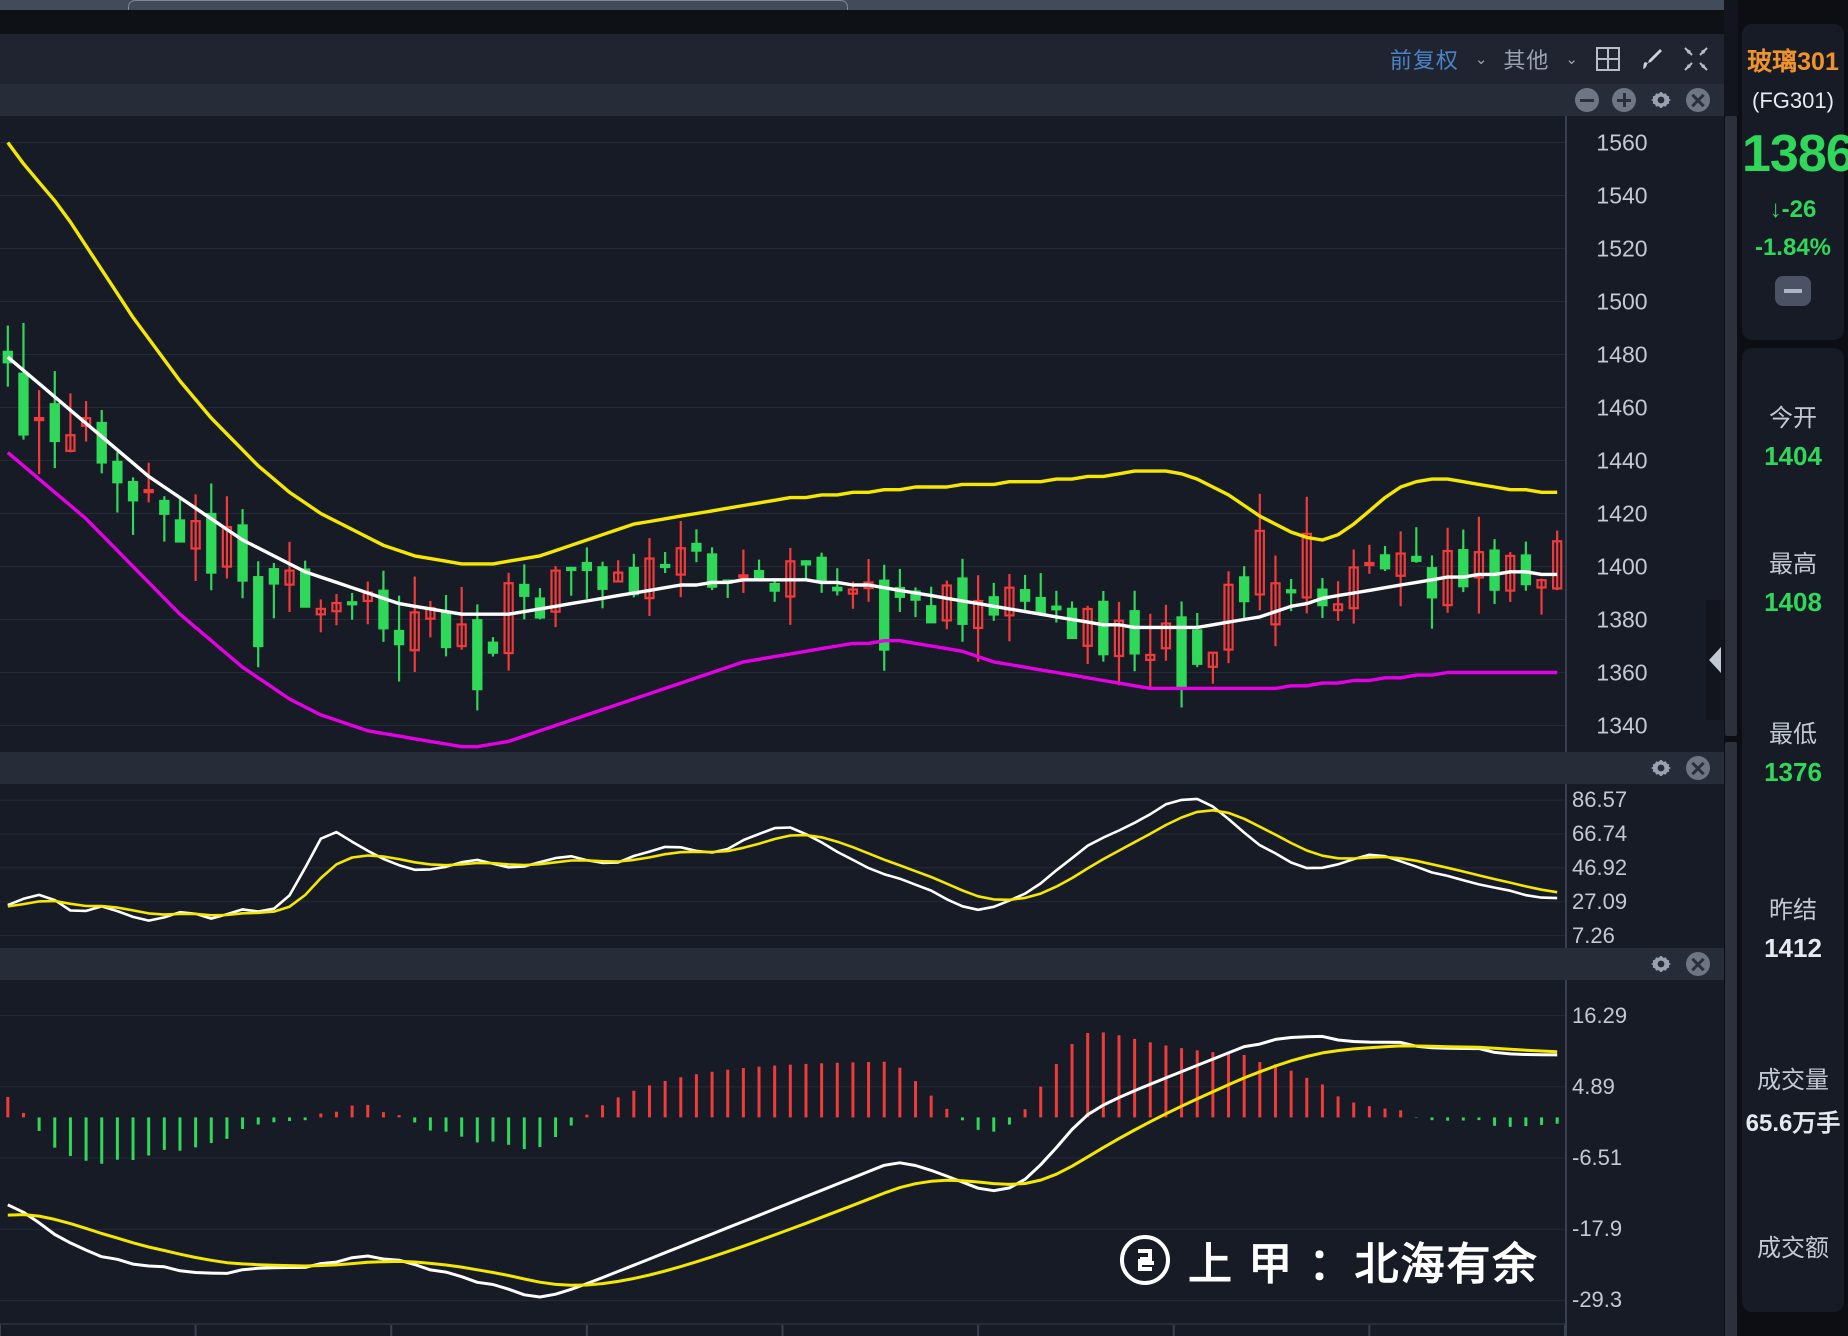  What do you see at coordinates (1793, 100) in the screenshot?
I see `symbol-code: (FG301)` at bounding box center [1793, 100].